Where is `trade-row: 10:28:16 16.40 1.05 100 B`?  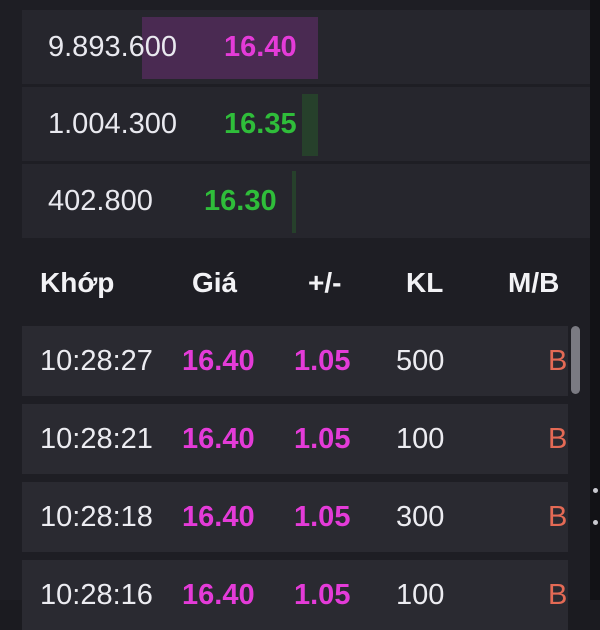 trade-row: 10:28:16 16.40 1.05 100 B is located at coordinates (295, 595).